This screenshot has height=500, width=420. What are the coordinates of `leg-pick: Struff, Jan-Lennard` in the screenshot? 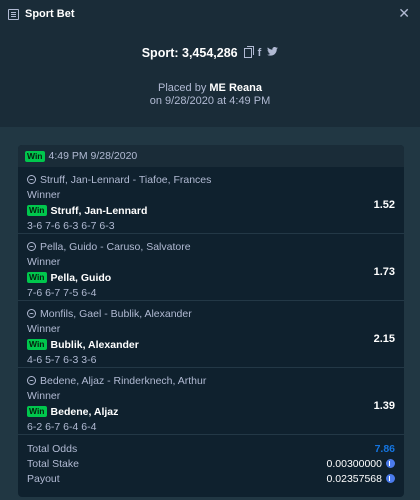 It's located at (99, 210).